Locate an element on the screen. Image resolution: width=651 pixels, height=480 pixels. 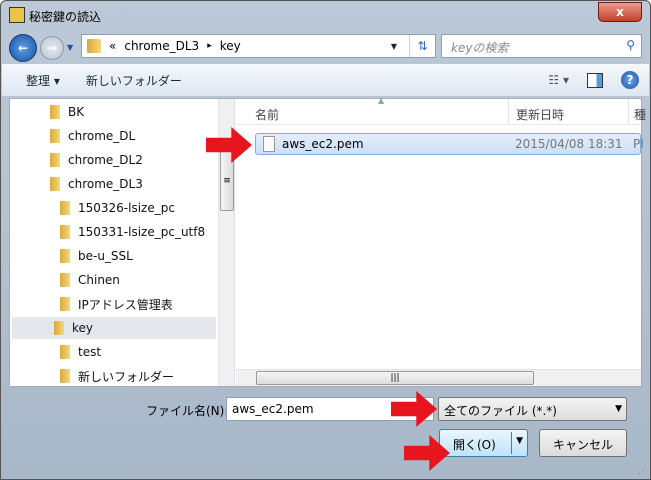
tree-item-label: IPアドレス管理表 is located at coordinates (125, 304).